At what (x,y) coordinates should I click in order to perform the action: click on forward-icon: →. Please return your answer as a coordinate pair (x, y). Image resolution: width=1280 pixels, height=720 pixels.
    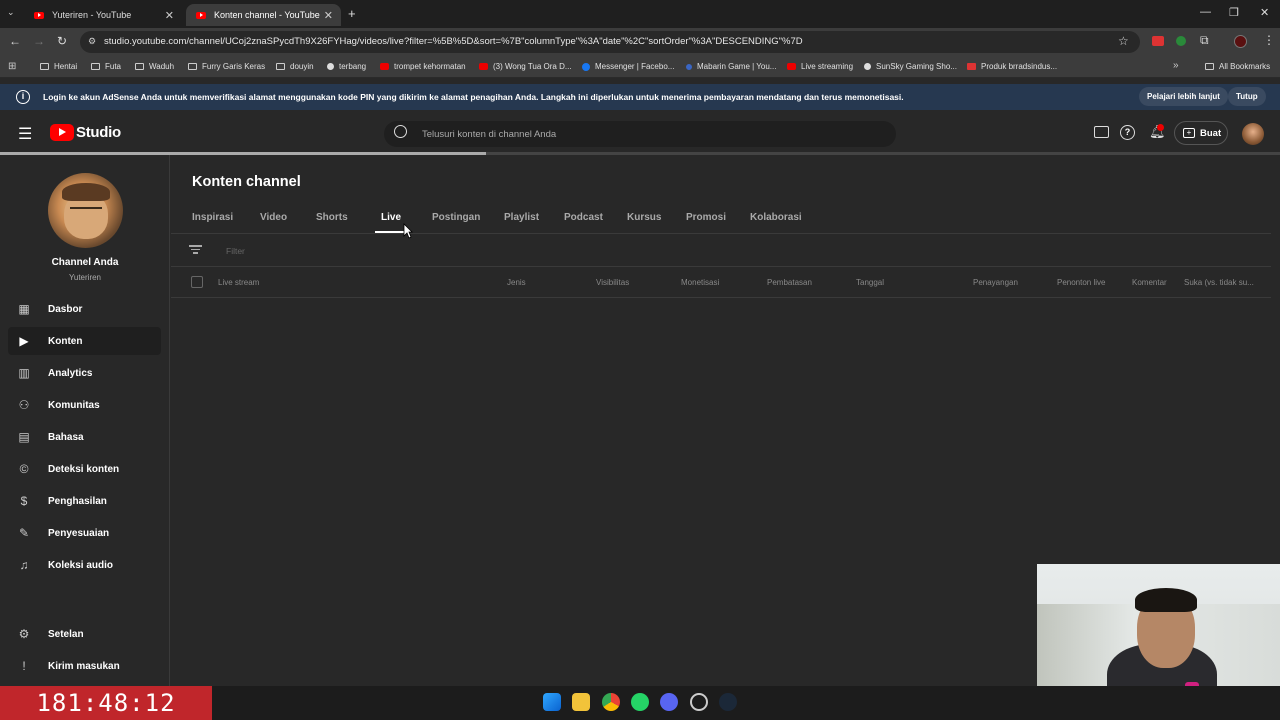
    Looking at the image, I should click on (39, 41).